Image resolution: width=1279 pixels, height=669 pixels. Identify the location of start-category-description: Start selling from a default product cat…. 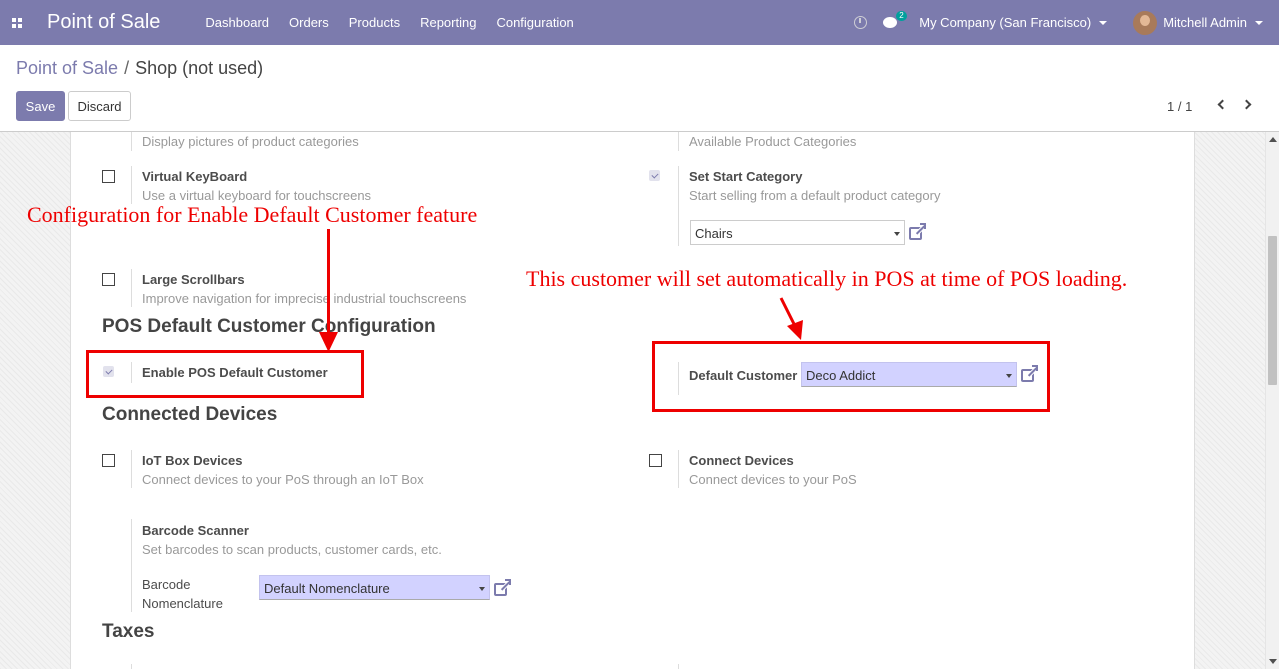
(815, 195).